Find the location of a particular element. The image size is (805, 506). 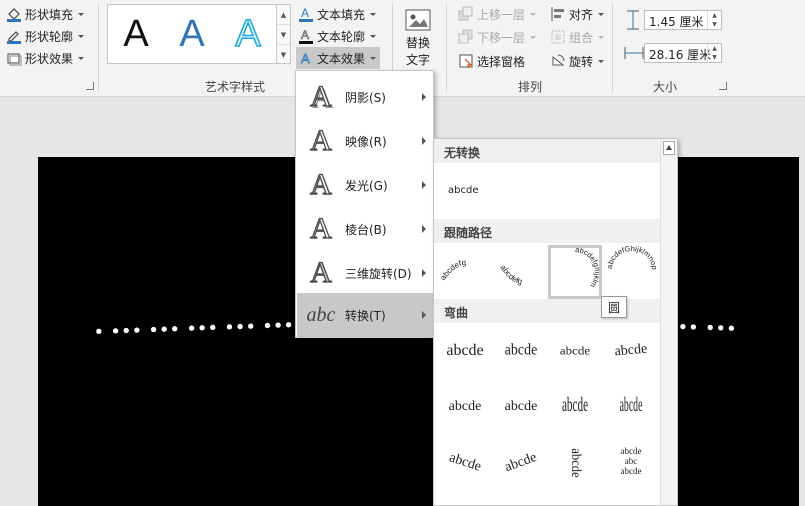

bring-forward-label: 上移一层 is located at coordinates (501, 14).